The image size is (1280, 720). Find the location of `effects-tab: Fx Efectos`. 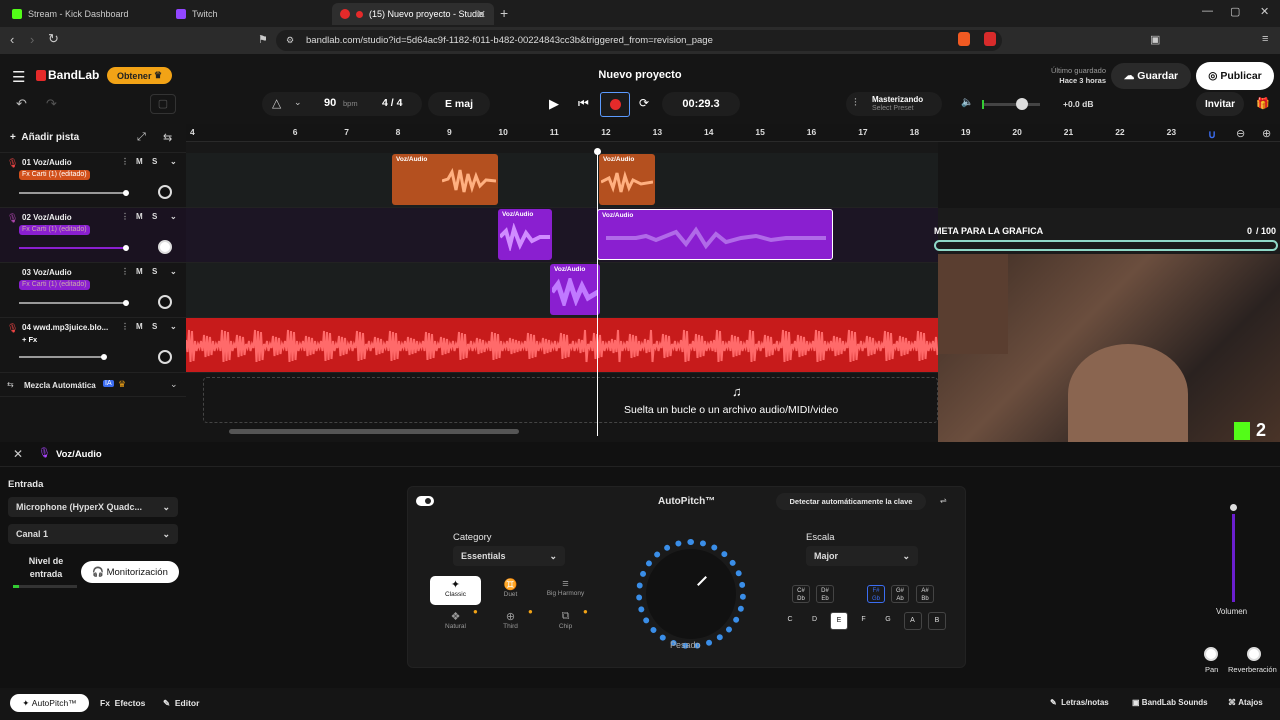

effects-tab: Fx Efectos is located at coordinates (122, 703).